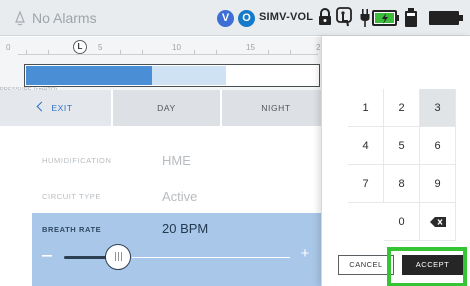 Image resolution: width=470 pixels, height=286 pixels. What do you see at coordinates (432, 265) in the screenshot?
I see `accept-button: ACCEPT` at bounding box center [432, 265].